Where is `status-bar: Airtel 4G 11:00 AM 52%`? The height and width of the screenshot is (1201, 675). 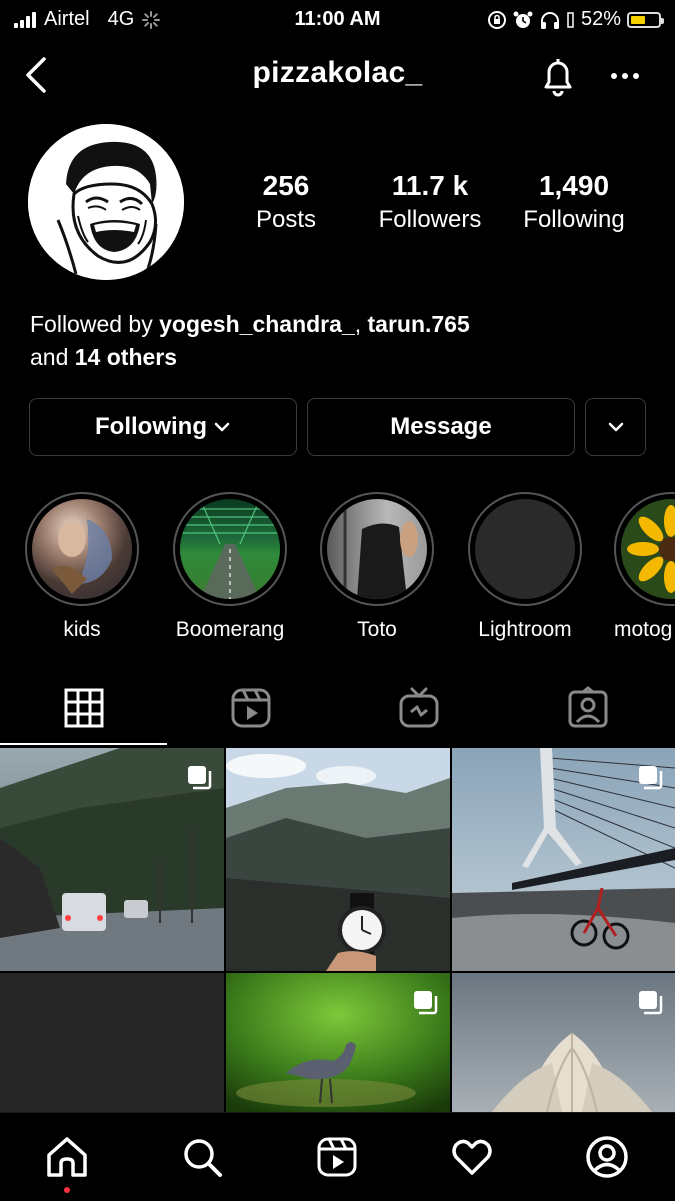
status-bar: Airtel 4G 11:00 AM 52% is located at coordinates (337, 20).